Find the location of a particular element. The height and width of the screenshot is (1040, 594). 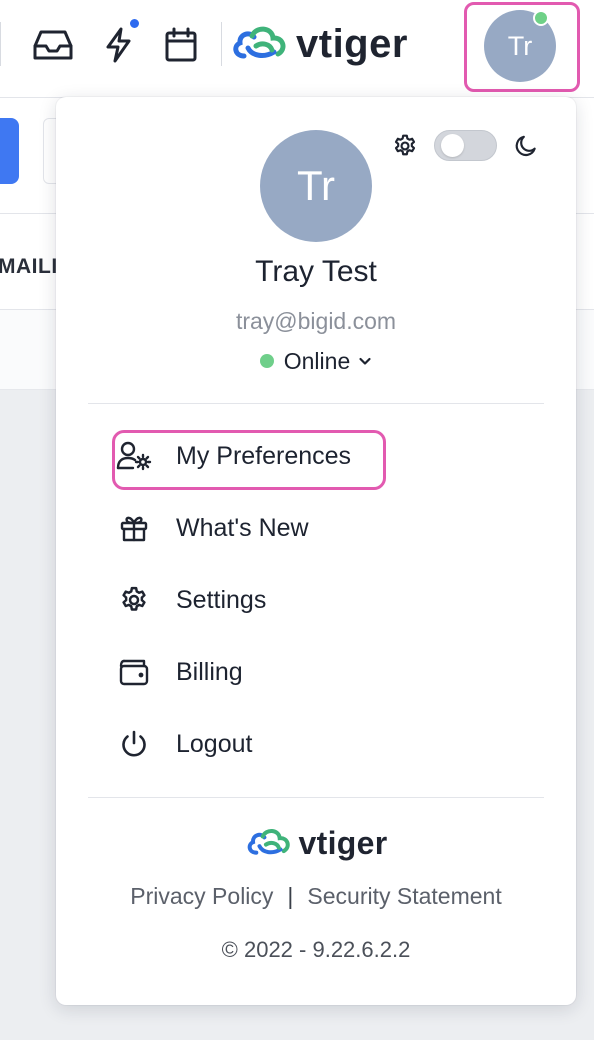

profile-avatar: Tr is located at coordinates (316, 186).